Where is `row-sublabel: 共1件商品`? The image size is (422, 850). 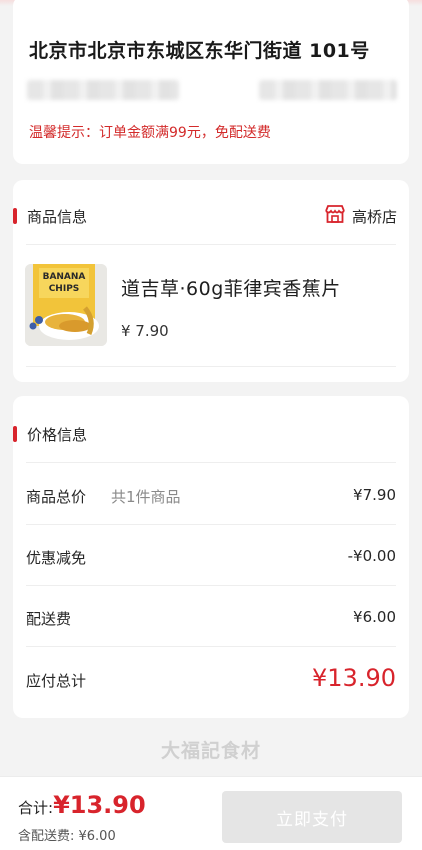 row-sublabel: 共1件商品 is located at coordinates (146, 497).